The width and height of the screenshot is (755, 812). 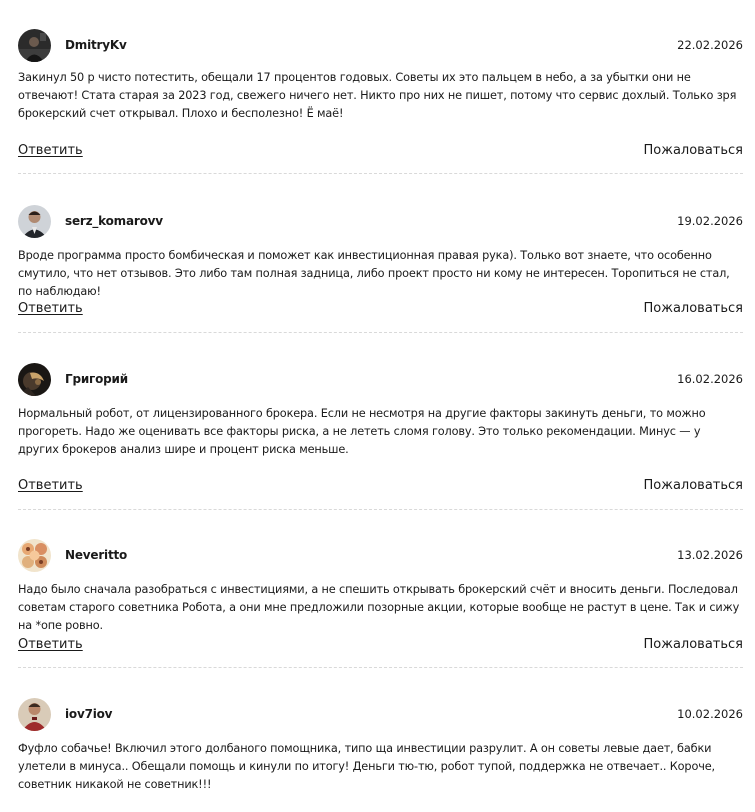 What do you see at coordinates (380, 380) in the screenshot?
I see `comment-header: Григорий 16.02.2026` at bounding box center [380, 380].